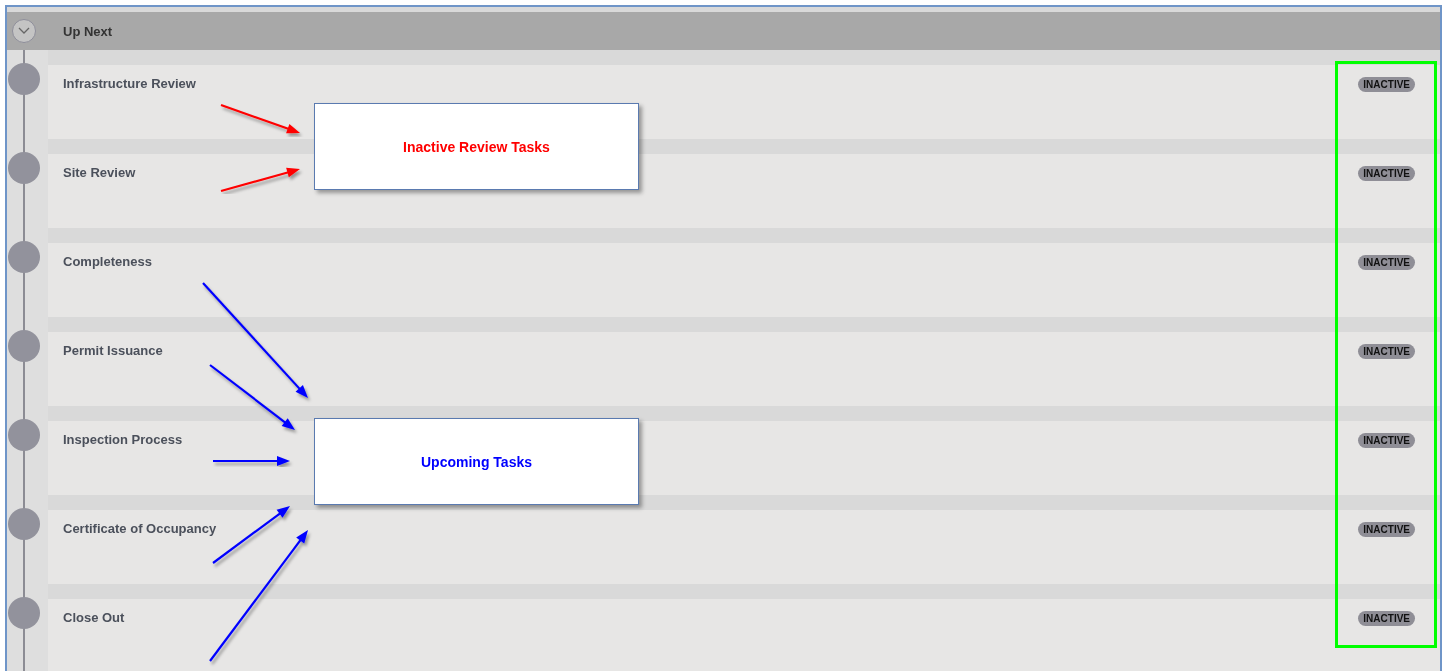 The height and width of the screenshot is (671, 1448). I want to click on task-name: Inspection Process, so click(123, 439).